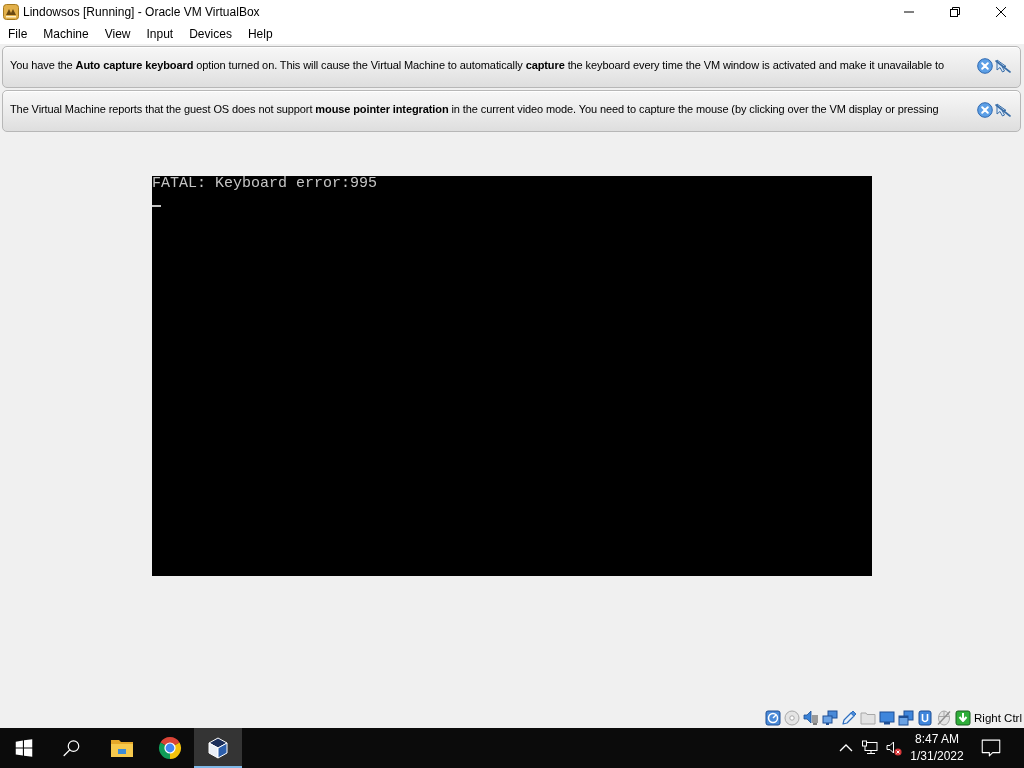  What do you see at coordinates (24, 748) in the screenshot?
I see `windows-logo-icon` at bounding box center [24, 748].